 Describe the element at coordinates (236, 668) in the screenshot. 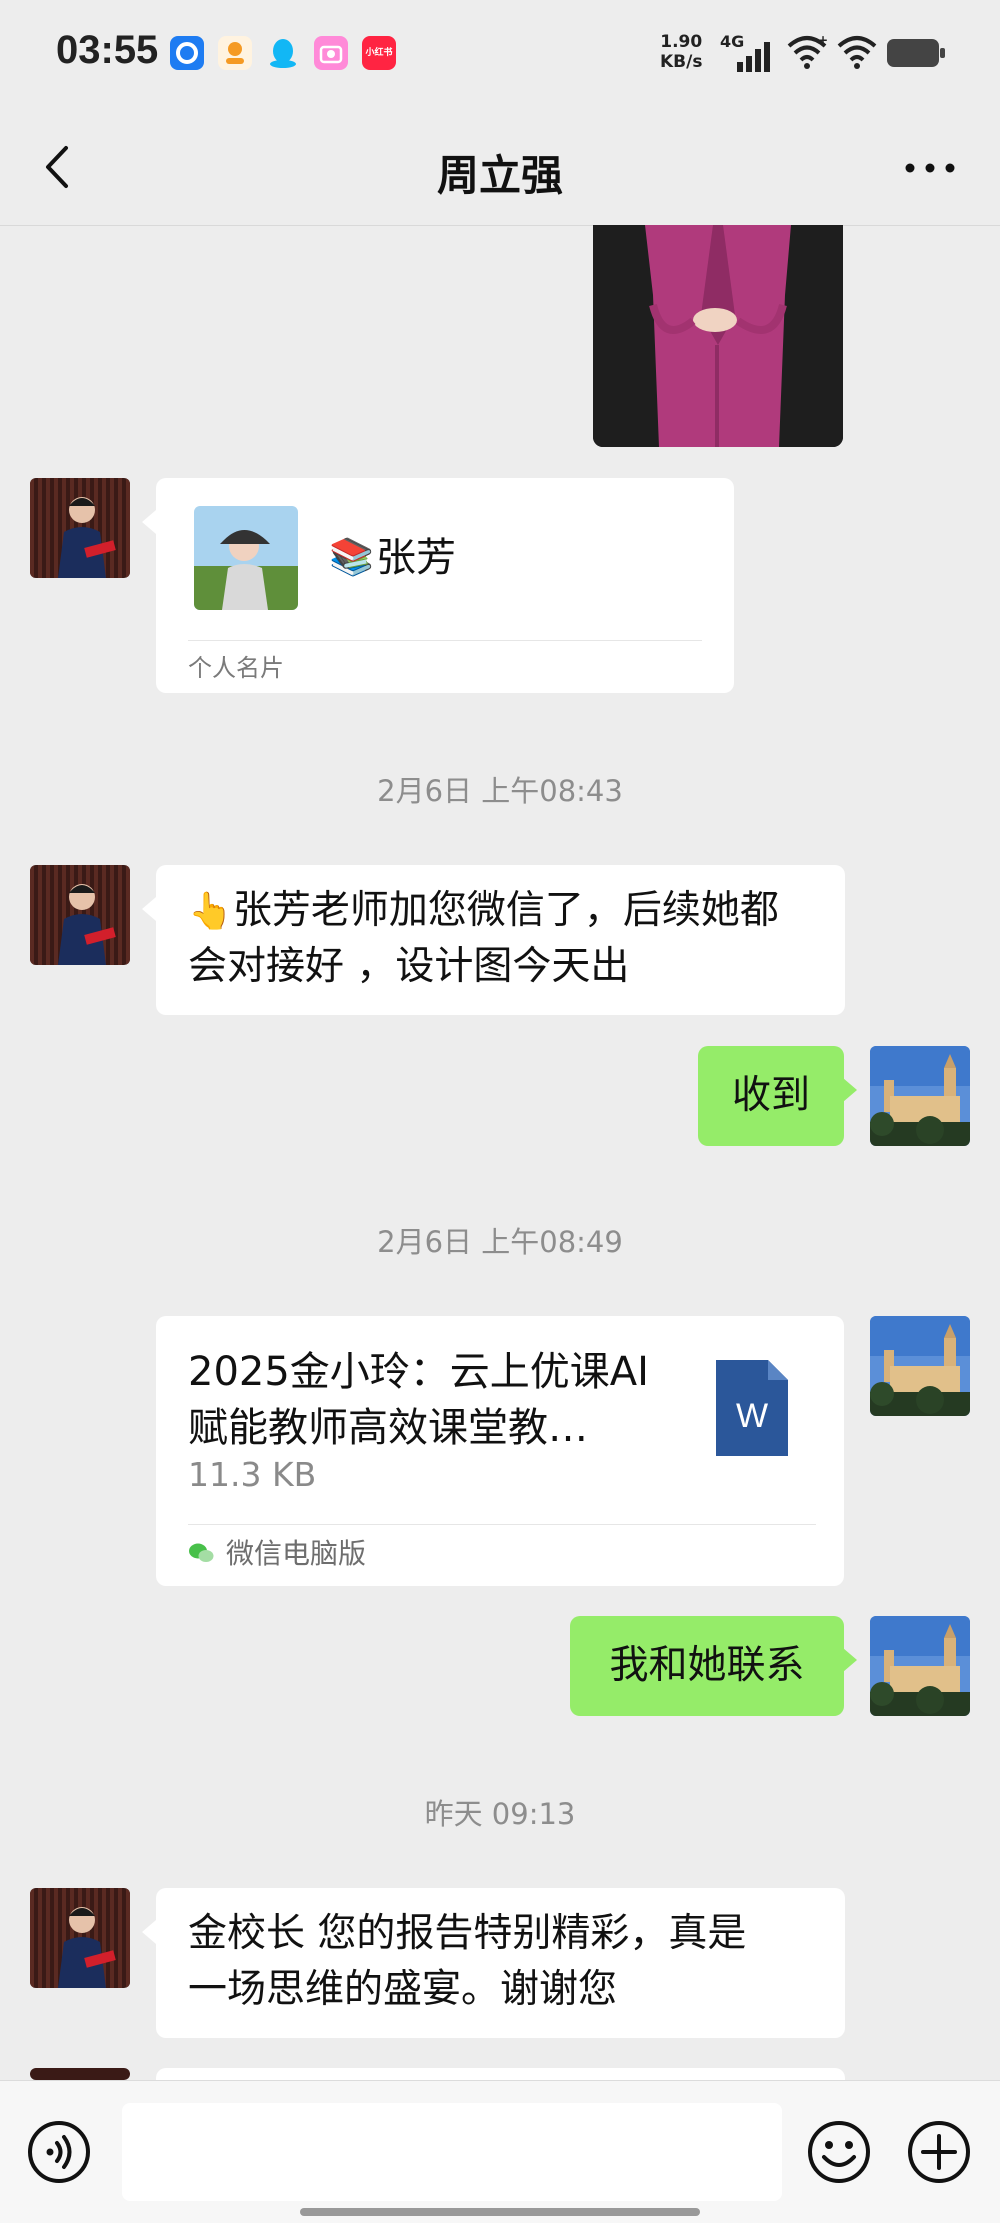

I see `contact-card-type: 个人名片` at that location.